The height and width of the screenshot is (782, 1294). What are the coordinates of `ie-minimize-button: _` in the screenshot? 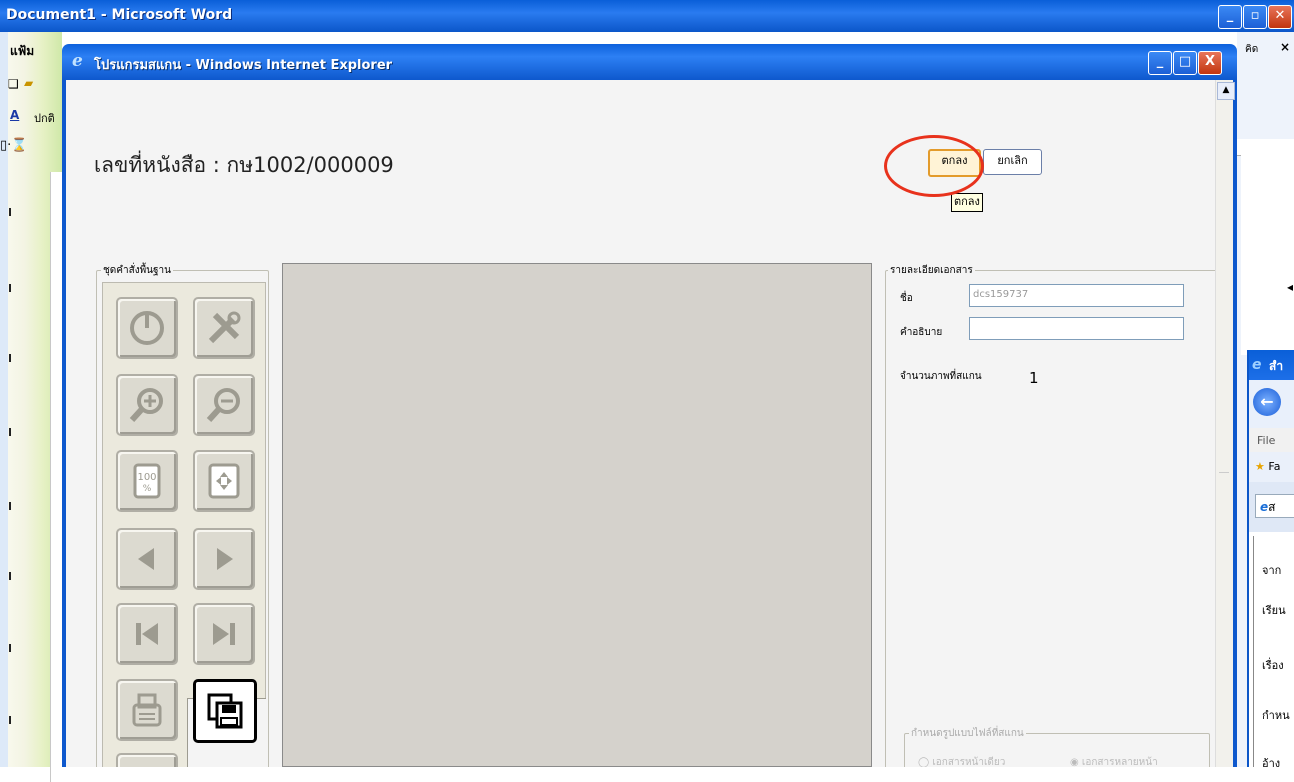 It's located at (1160, 63).